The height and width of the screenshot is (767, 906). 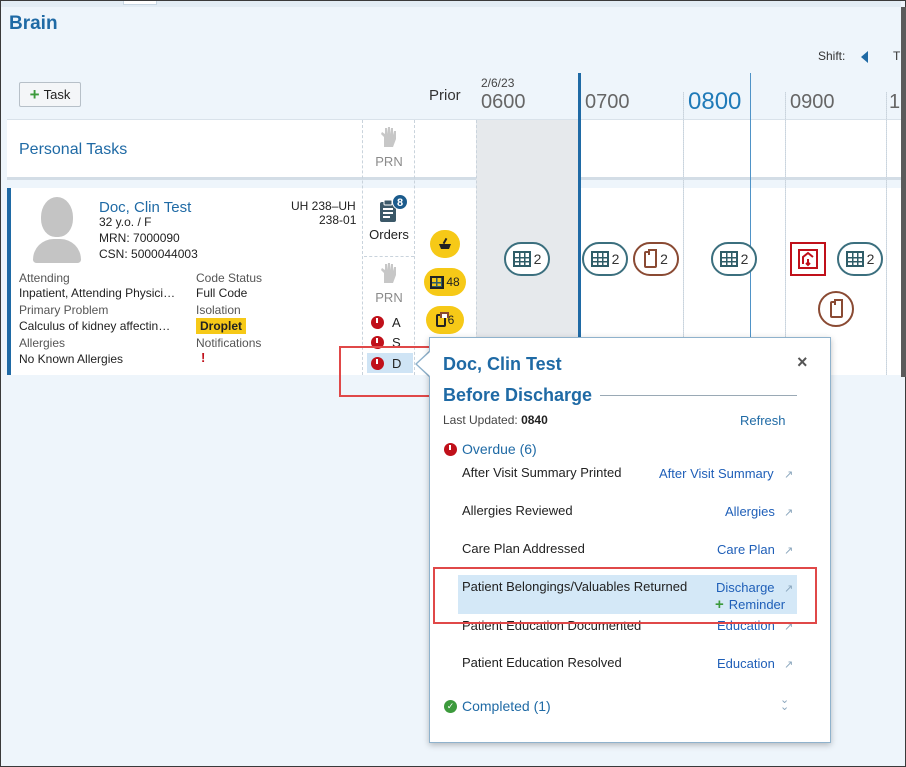 What do you see at coordinates (64, 310) in the screenshot?
I see `primary-problem-label: Primary Problem` at bounding box center [64, 310].